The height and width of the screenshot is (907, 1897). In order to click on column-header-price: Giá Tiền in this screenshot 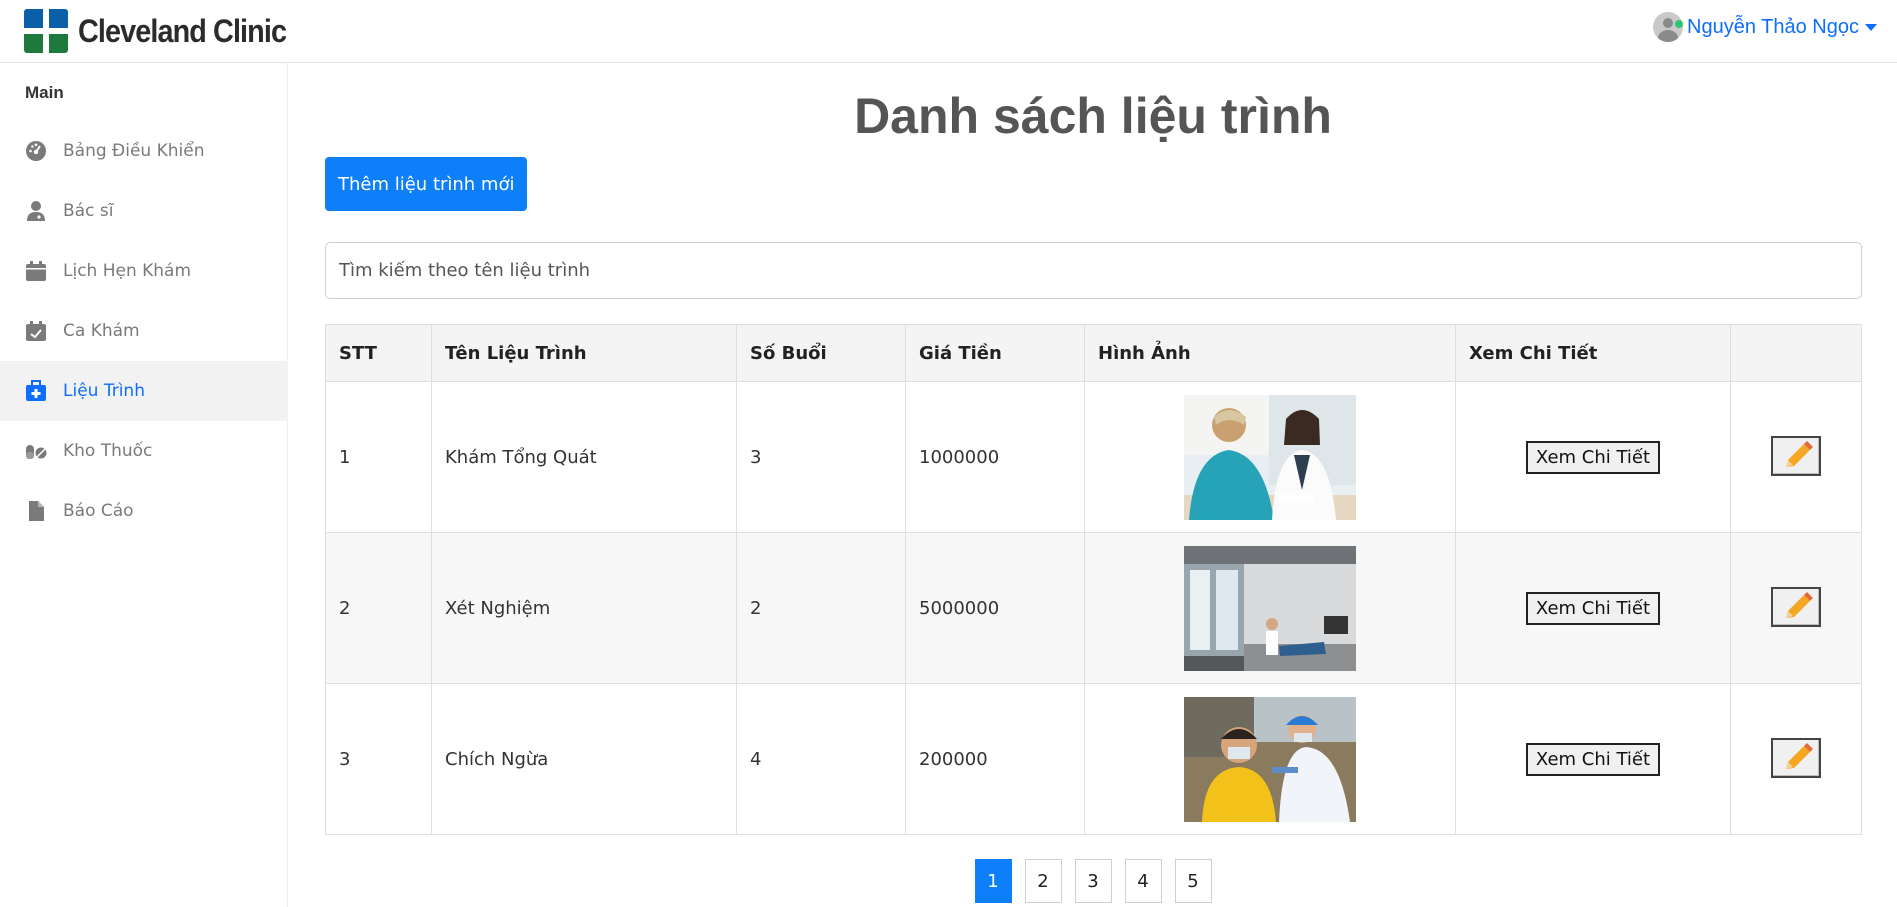, I will do `click(995, 353)`.